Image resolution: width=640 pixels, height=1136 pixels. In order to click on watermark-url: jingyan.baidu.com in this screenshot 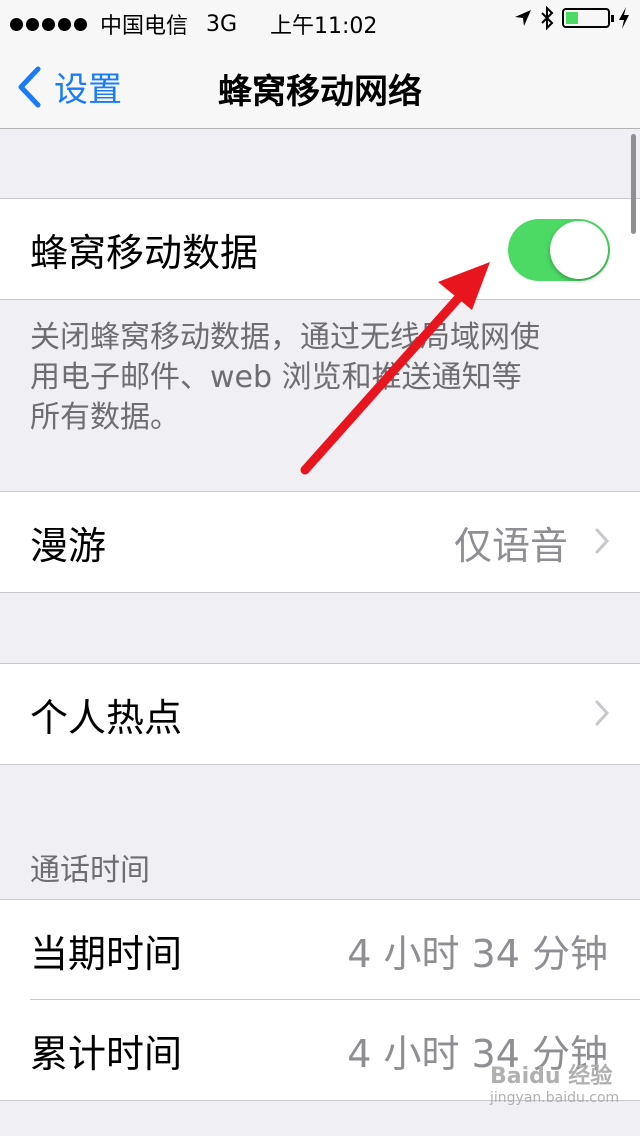, I will do `click(555, 1098)`.